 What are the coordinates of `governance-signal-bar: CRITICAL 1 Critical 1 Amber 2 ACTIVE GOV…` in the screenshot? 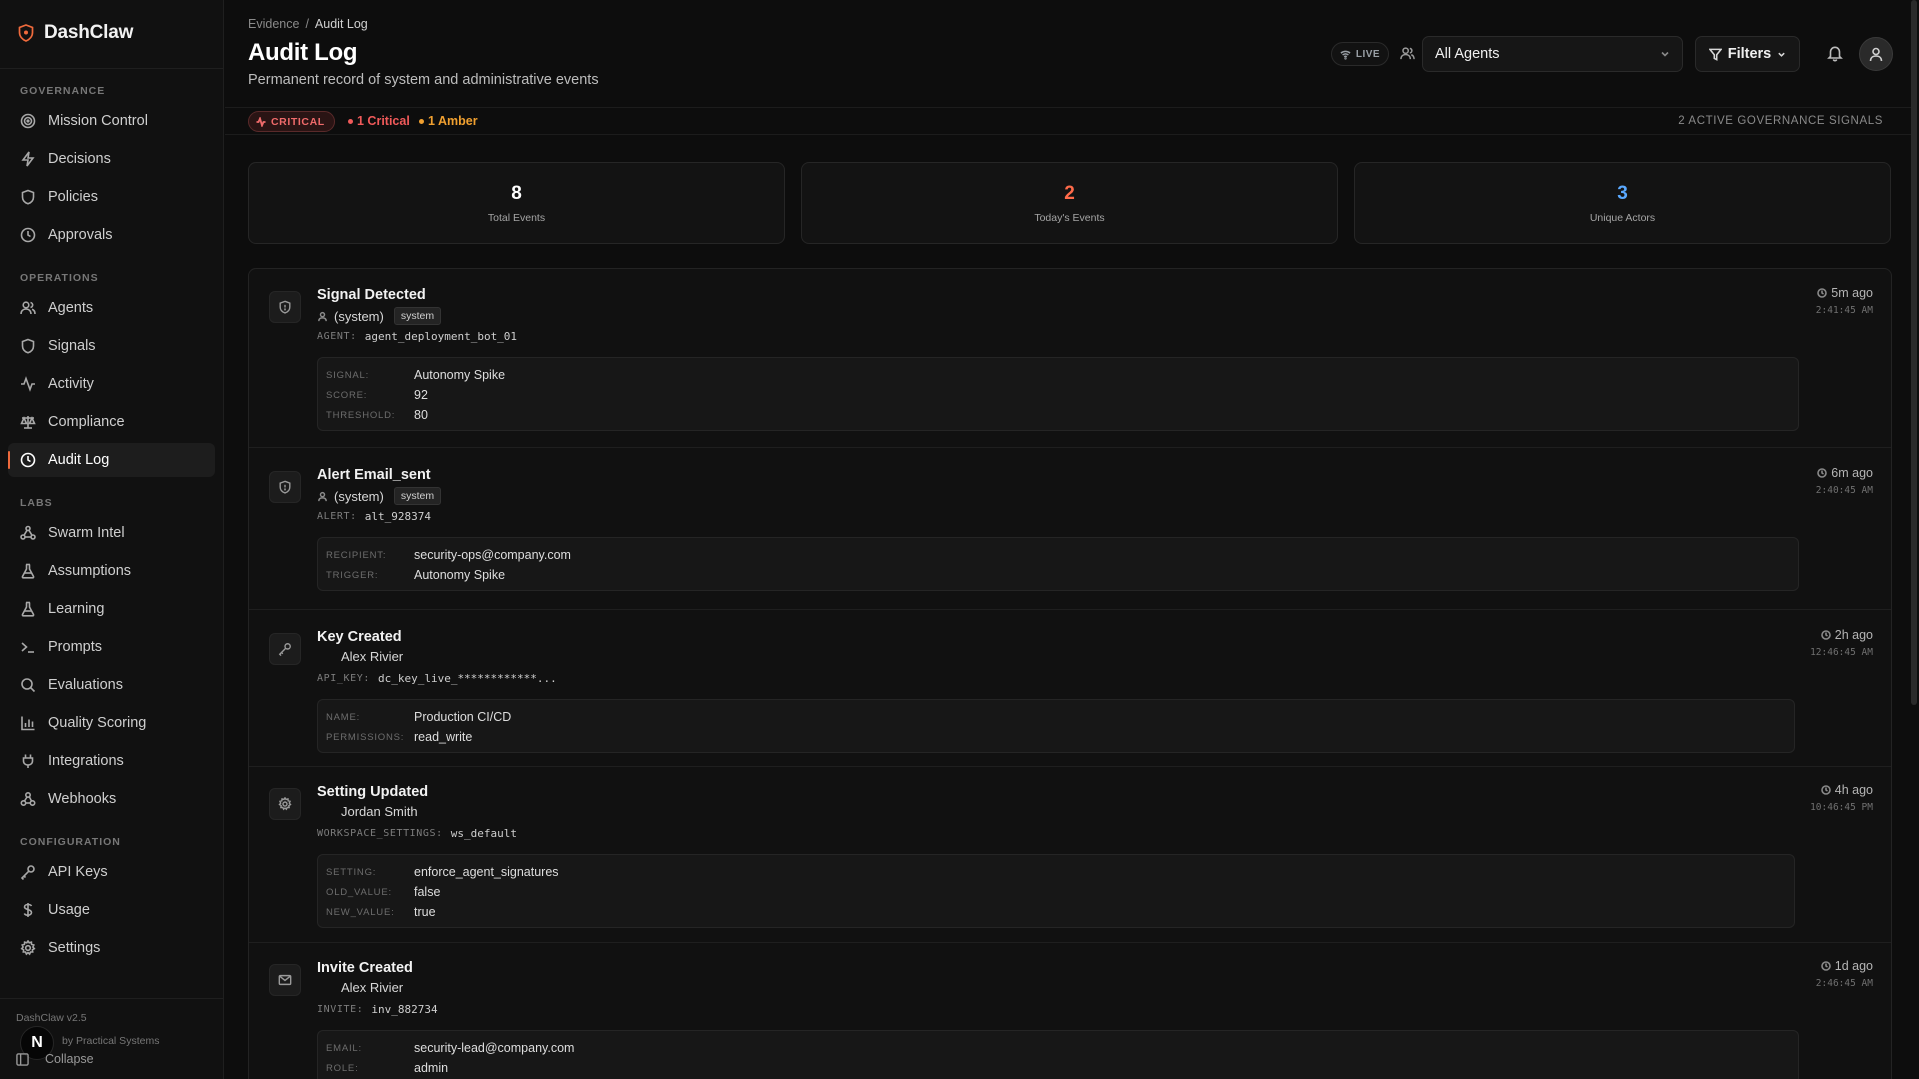 It's located at (1069, 121).